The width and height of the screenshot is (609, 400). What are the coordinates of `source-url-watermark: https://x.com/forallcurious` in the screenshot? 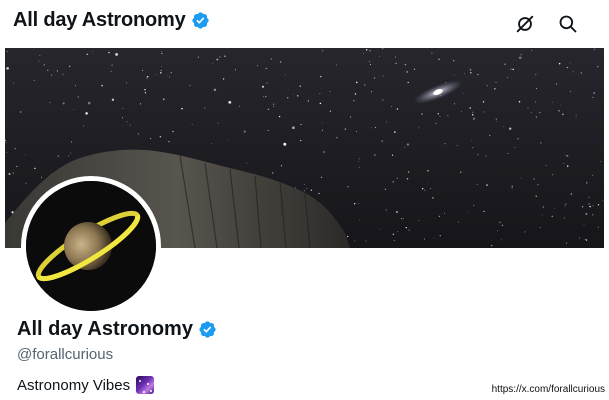 It's located at (548, 389).